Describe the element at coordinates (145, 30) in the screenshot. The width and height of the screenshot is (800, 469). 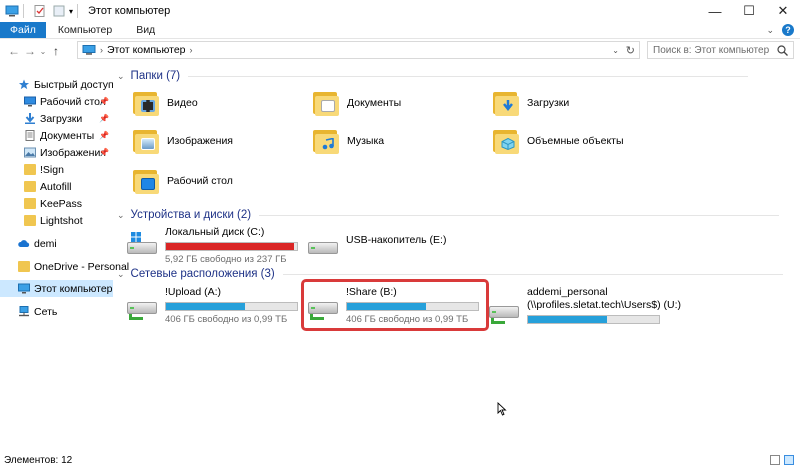
I see `tab-view: Вид` at that location.